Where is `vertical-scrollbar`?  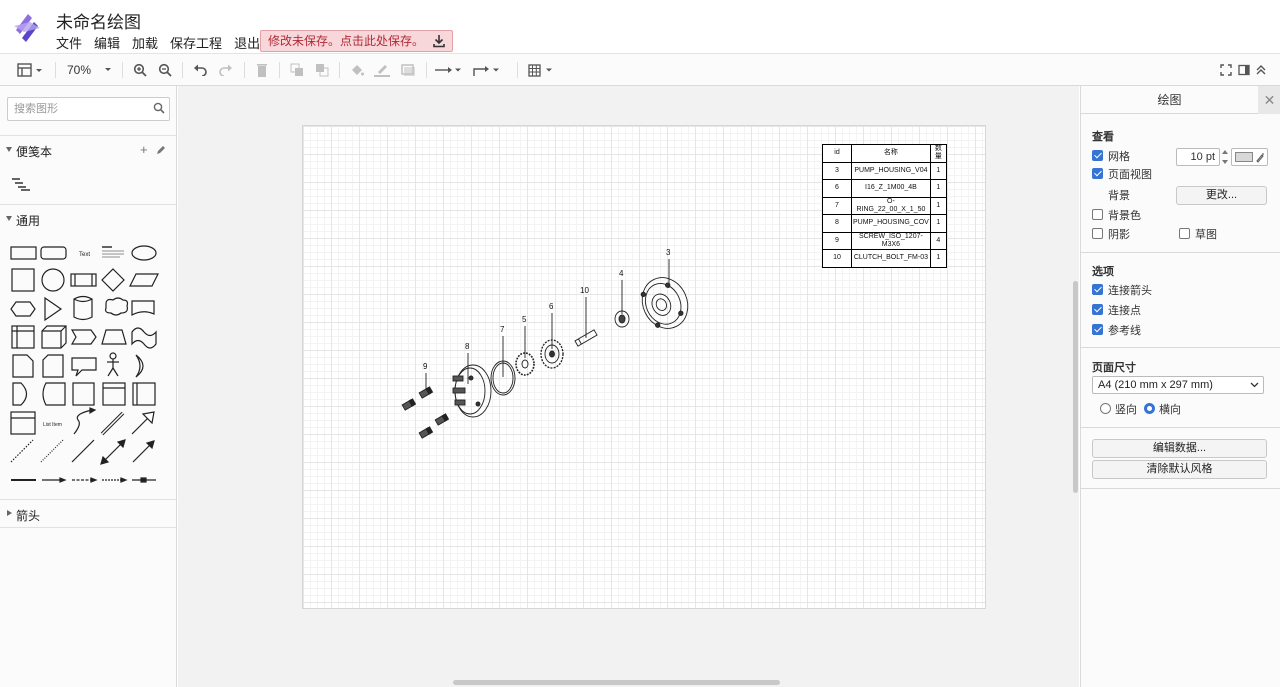 vertical-scrollbar is located at coordinates (1075, 387).